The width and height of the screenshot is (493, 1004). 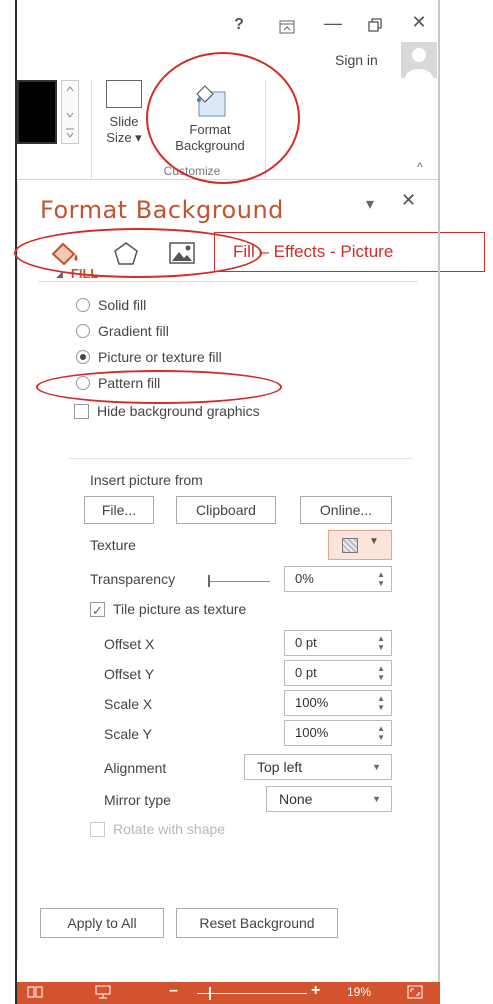 What do you see at coordinates (83, 383) in the screenshot?
I see `pattern-fill-radio` at bounding box center [83, 383].